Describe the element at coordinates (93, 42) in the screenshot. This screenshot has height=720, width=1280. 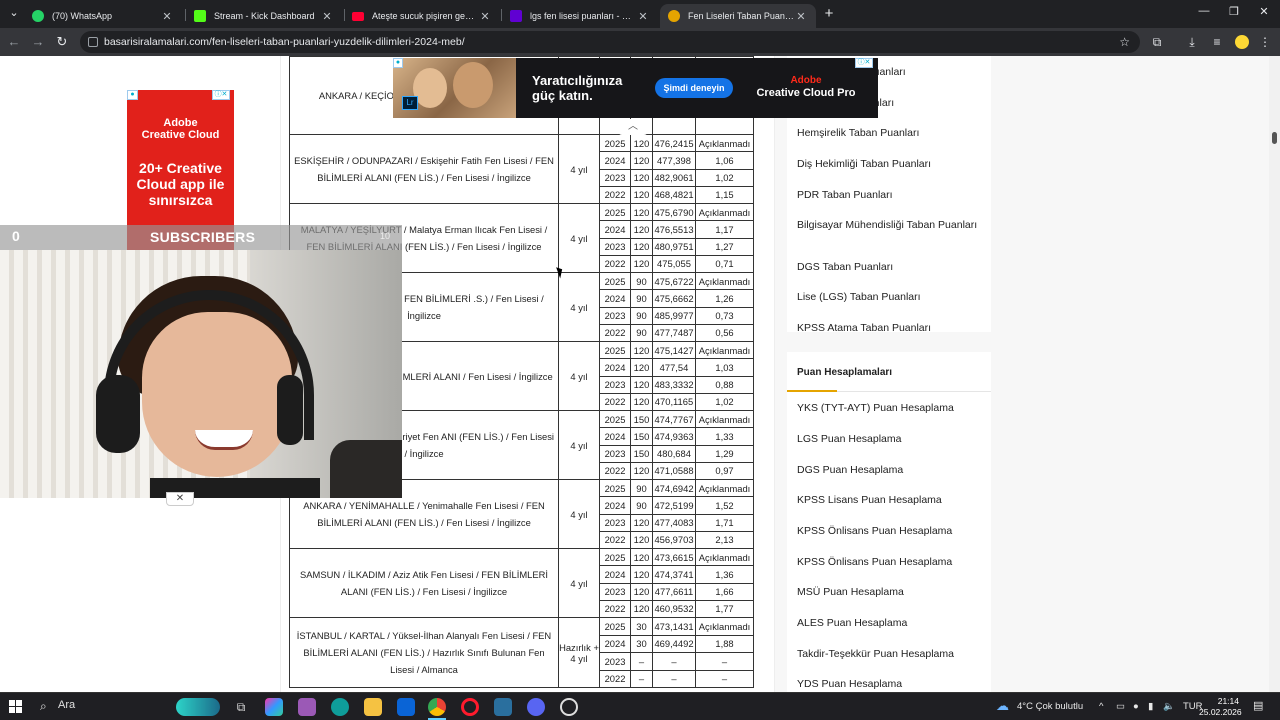
I see `site-info-icon` at that location.